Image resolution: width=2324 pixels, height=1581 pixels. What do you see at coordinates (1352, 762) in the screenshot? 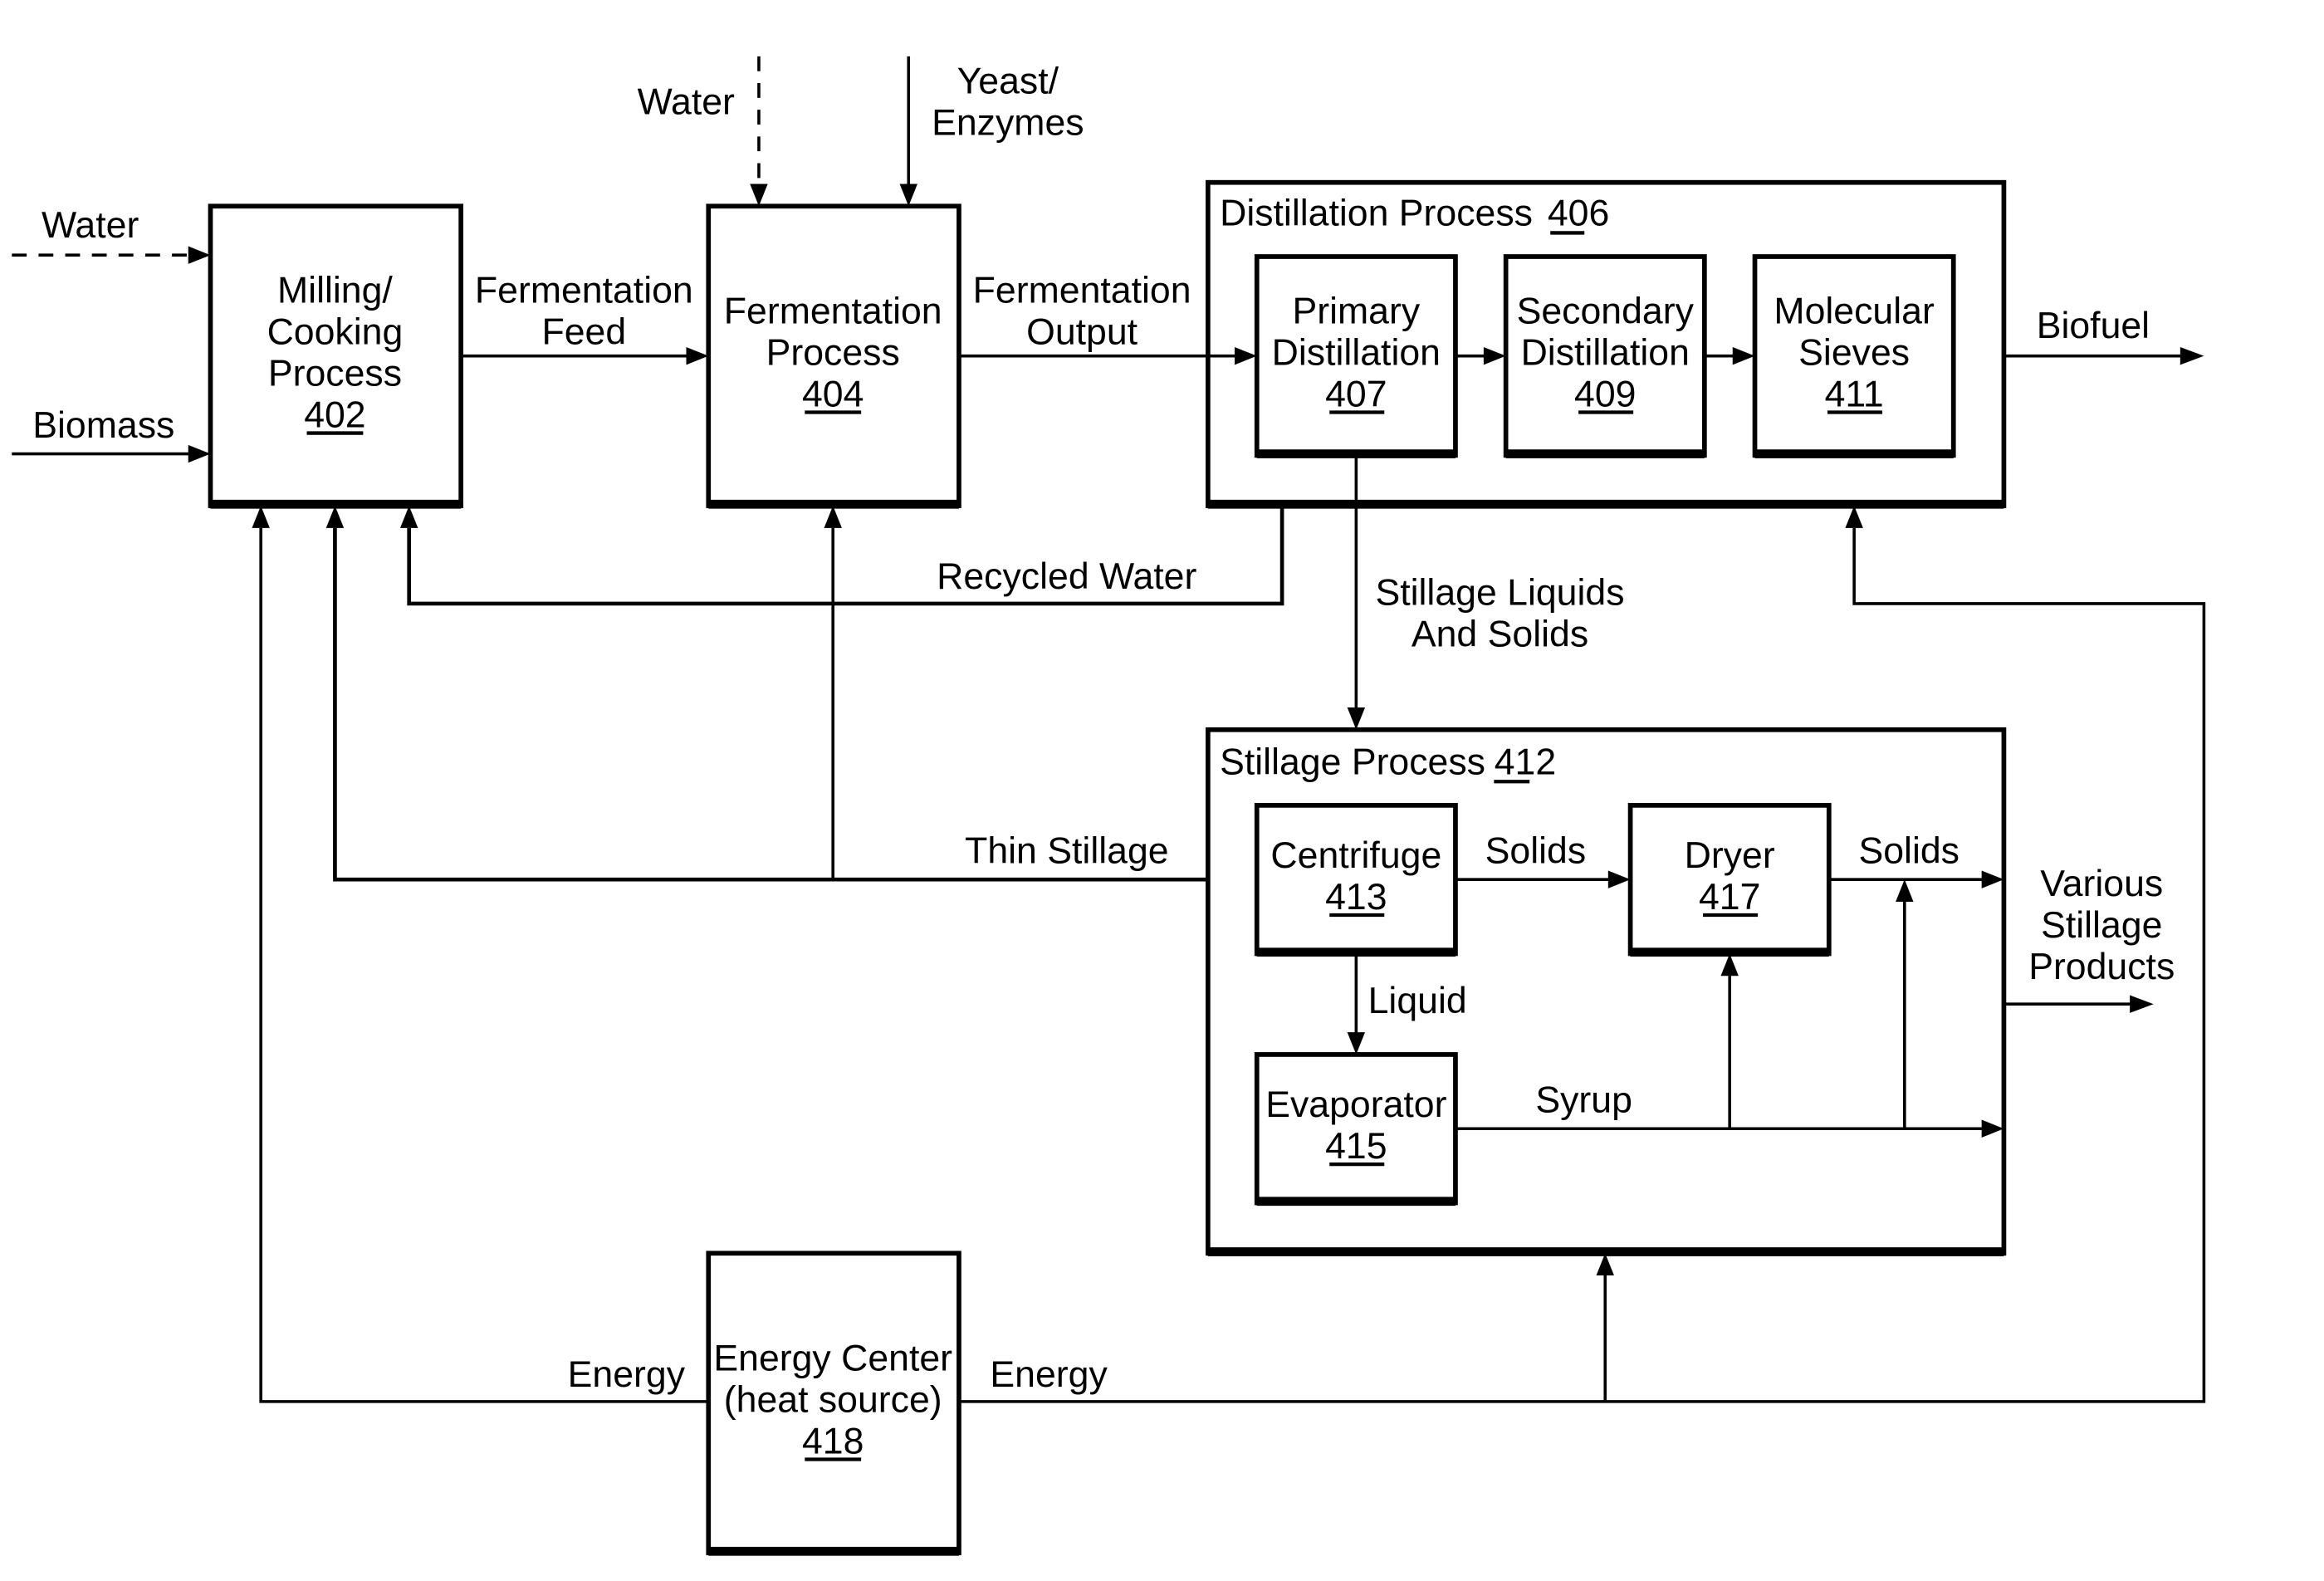
I see `stillage-title-text: Stillage Process` at bounding box center [1352, 762].